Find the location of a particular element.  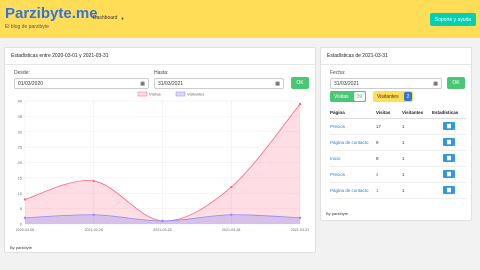

brand-logo: Parzibyte.me is located at coordinates (51, 14).